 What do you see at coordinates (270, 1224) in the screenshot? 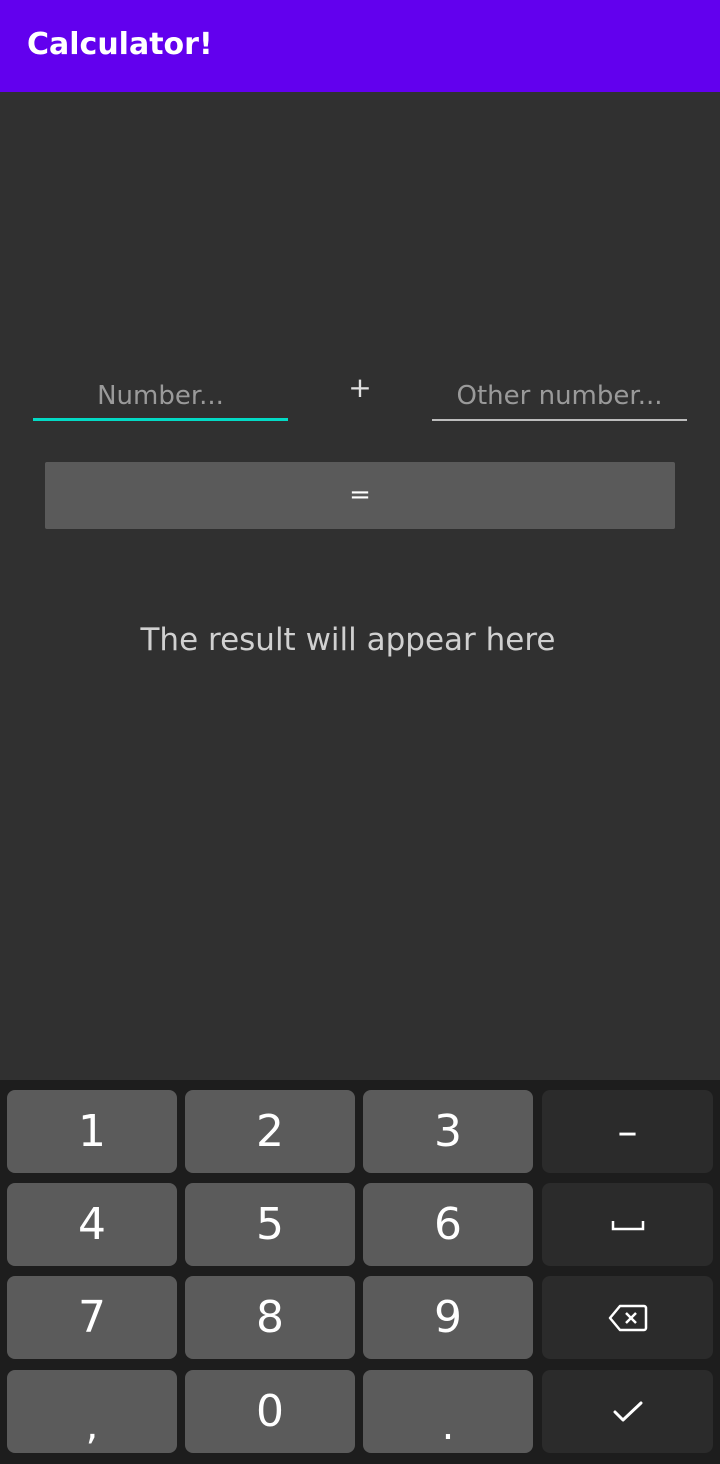
I see `key-5: 5` at bounding box center [270, 1224].